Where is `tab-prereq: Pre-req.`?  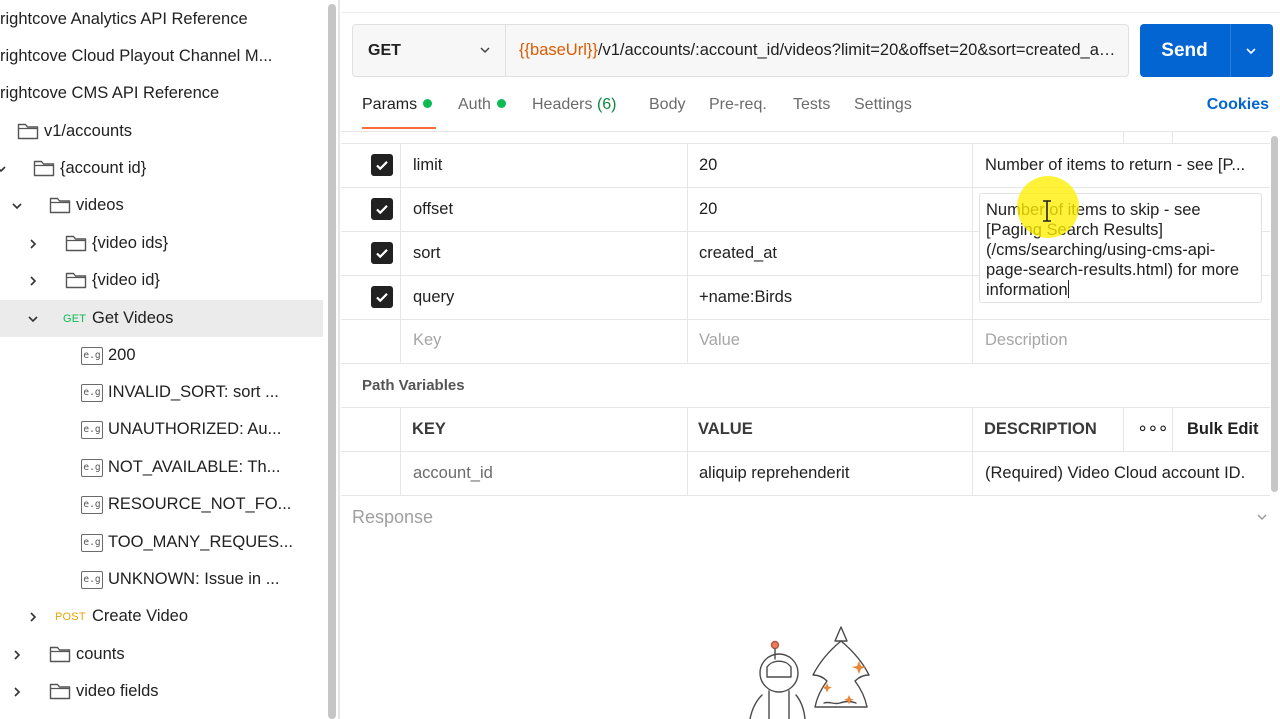
tab-prereq: Pre-req. is located at coordinates (738, 109).